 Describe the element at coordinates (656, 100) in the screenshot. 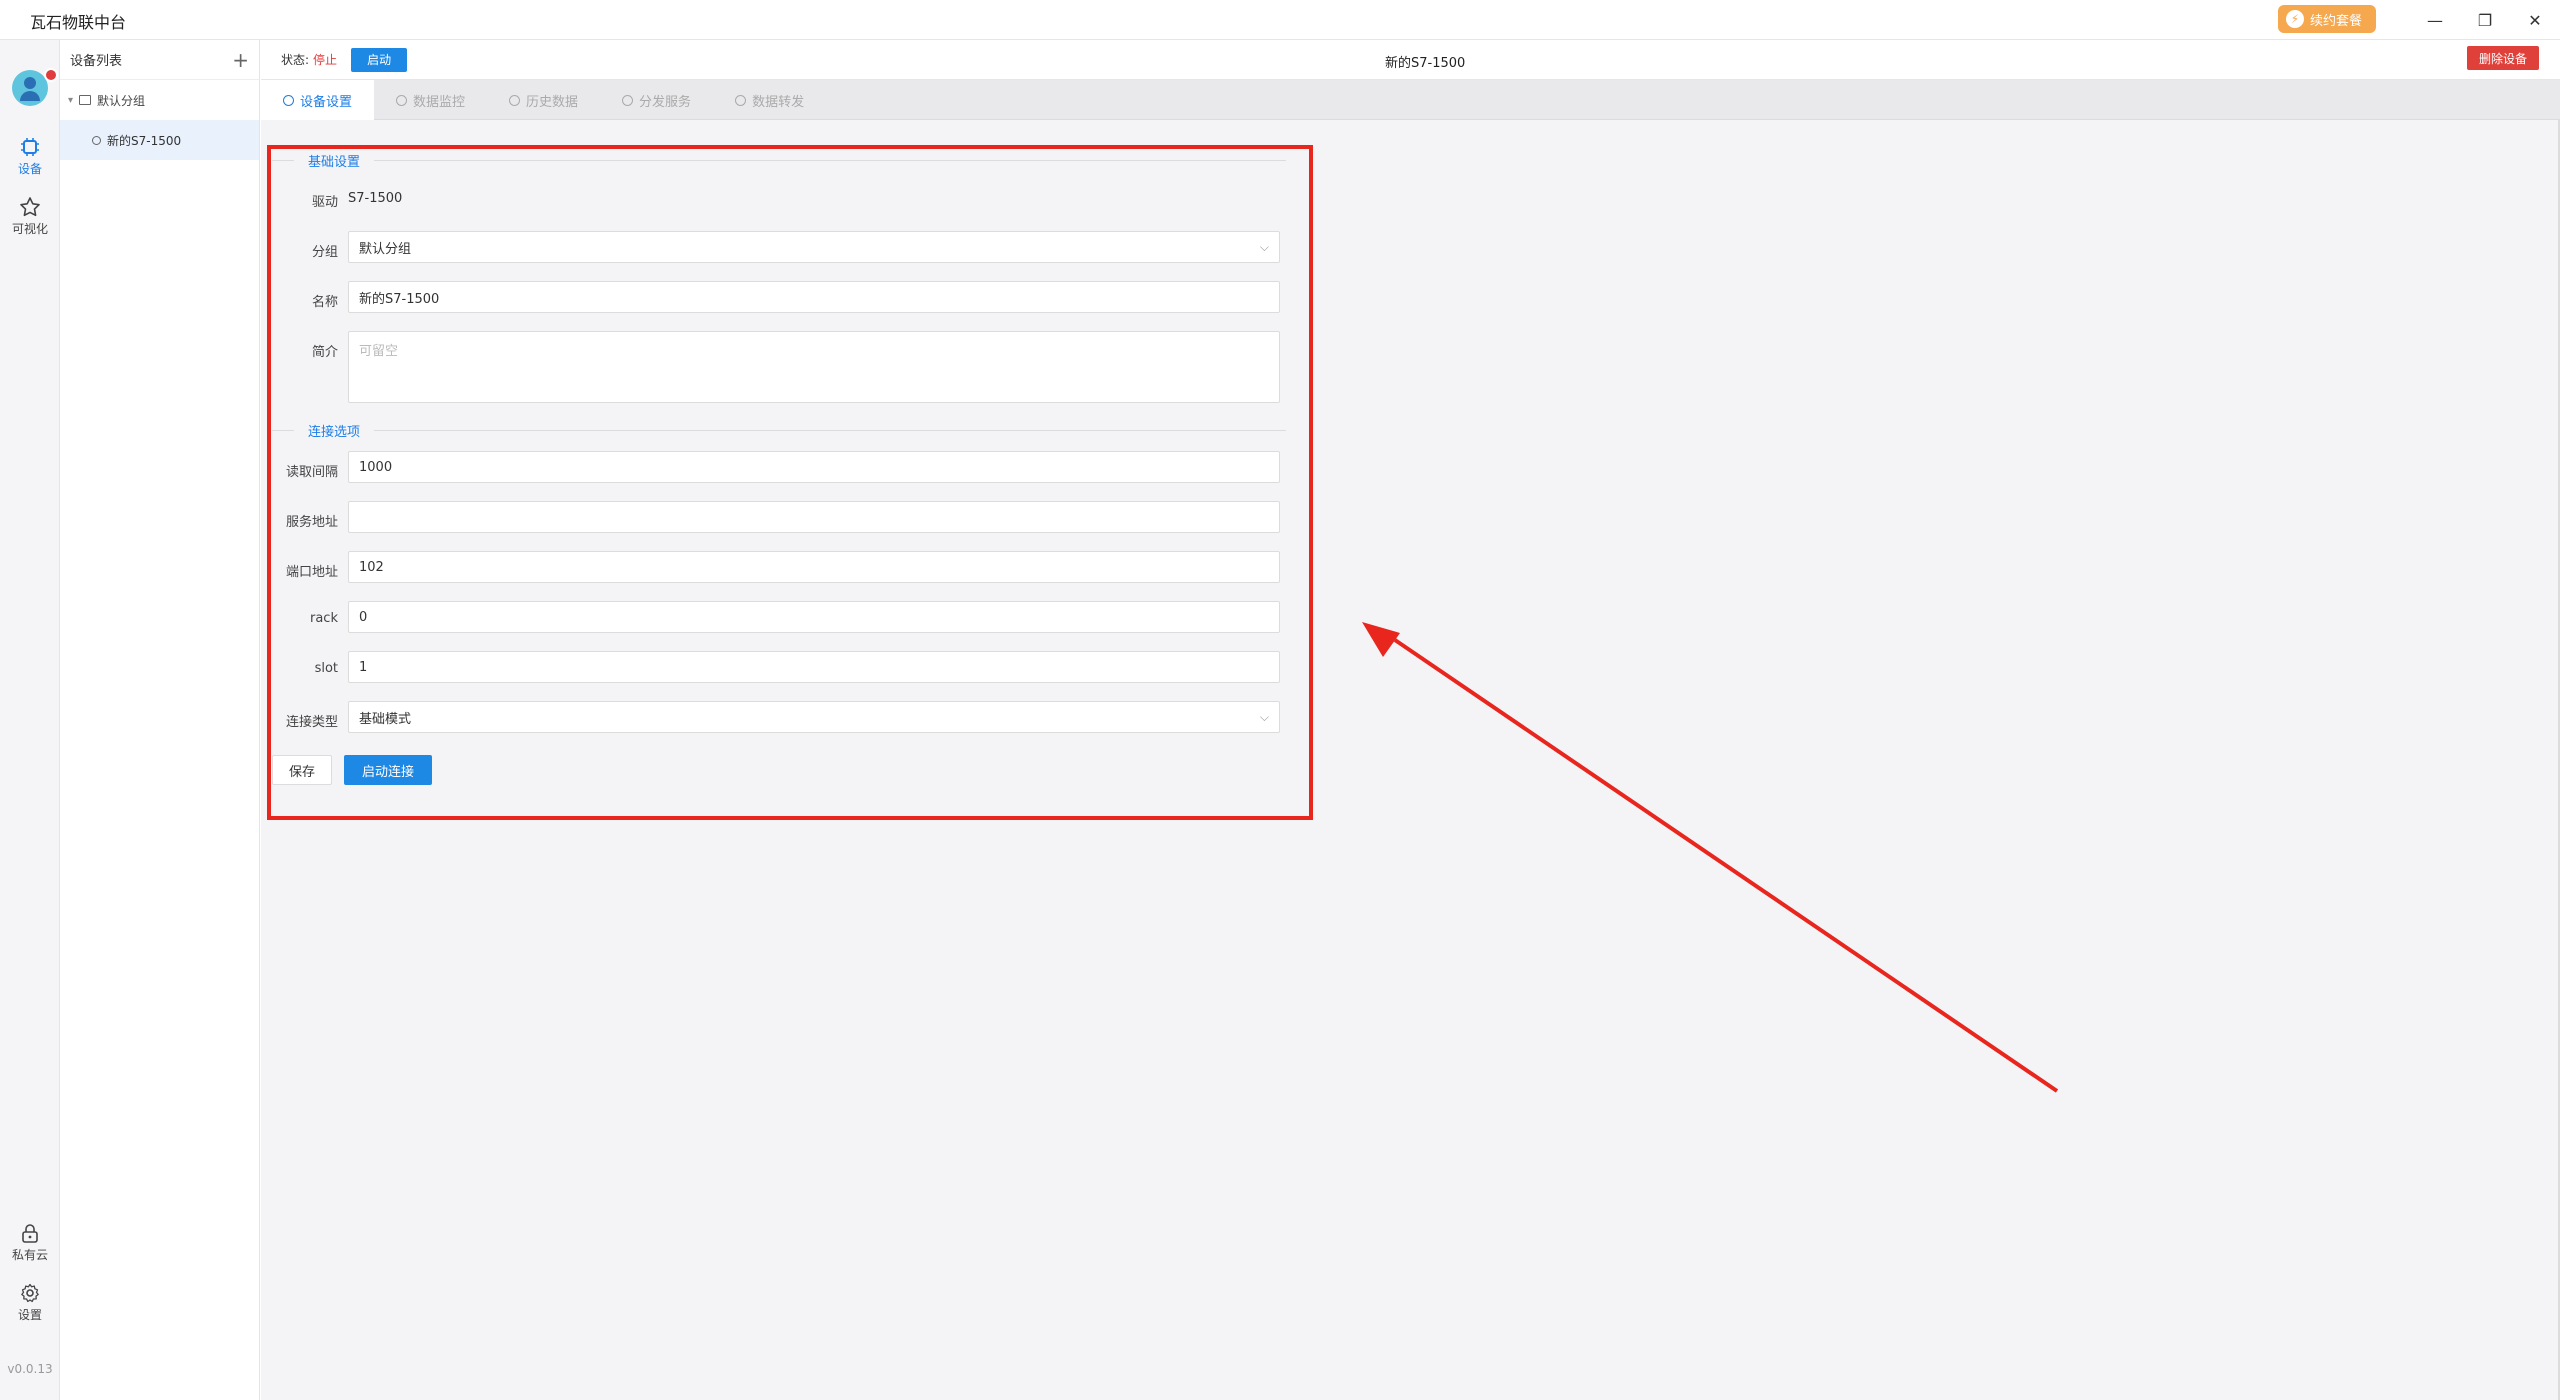

I see `tab-distribution-service: 分发服务` at that location.